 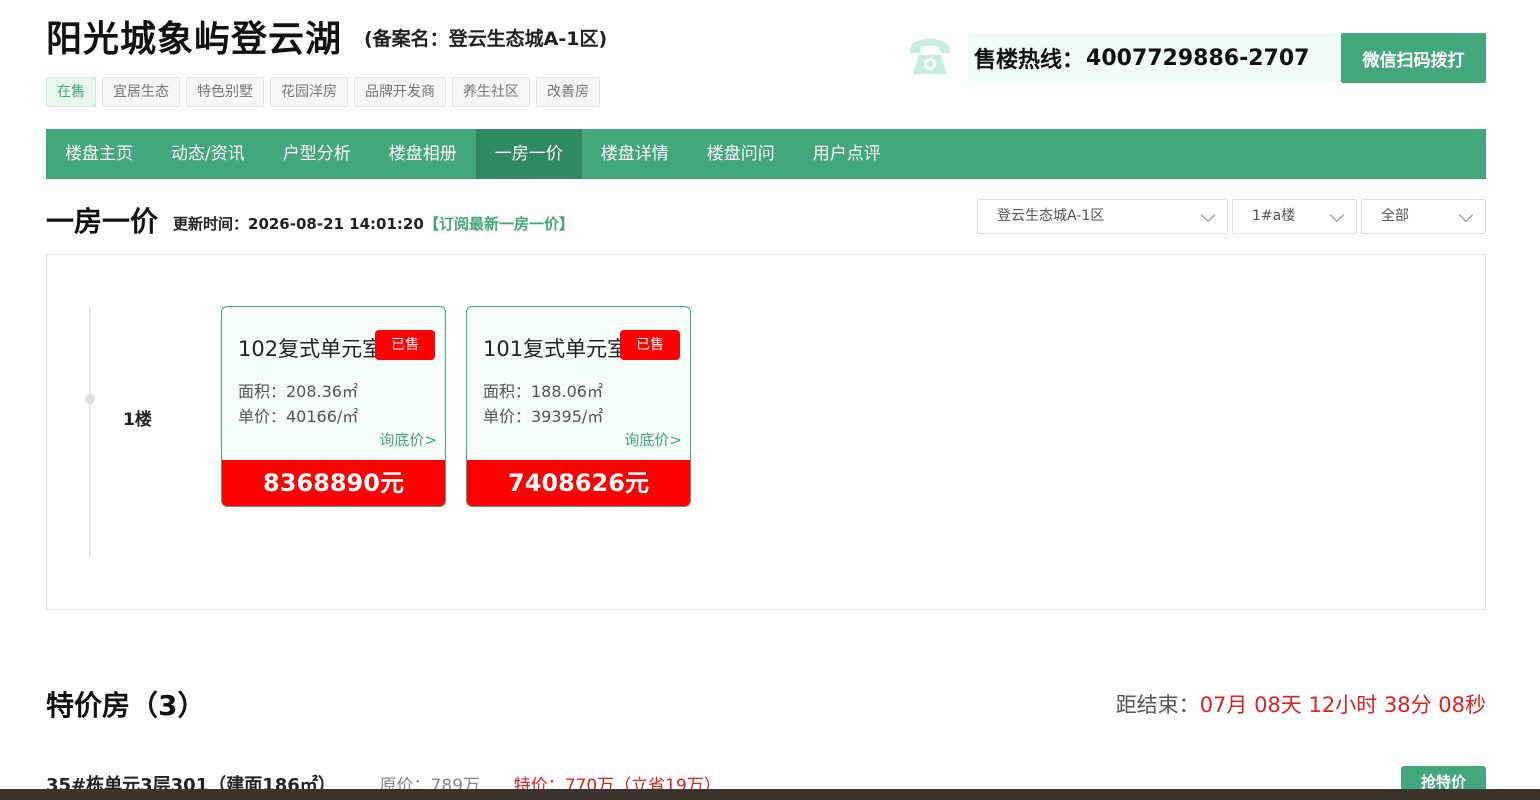 I want to click on tag: 特色别墅, so click(x=225, y=92).